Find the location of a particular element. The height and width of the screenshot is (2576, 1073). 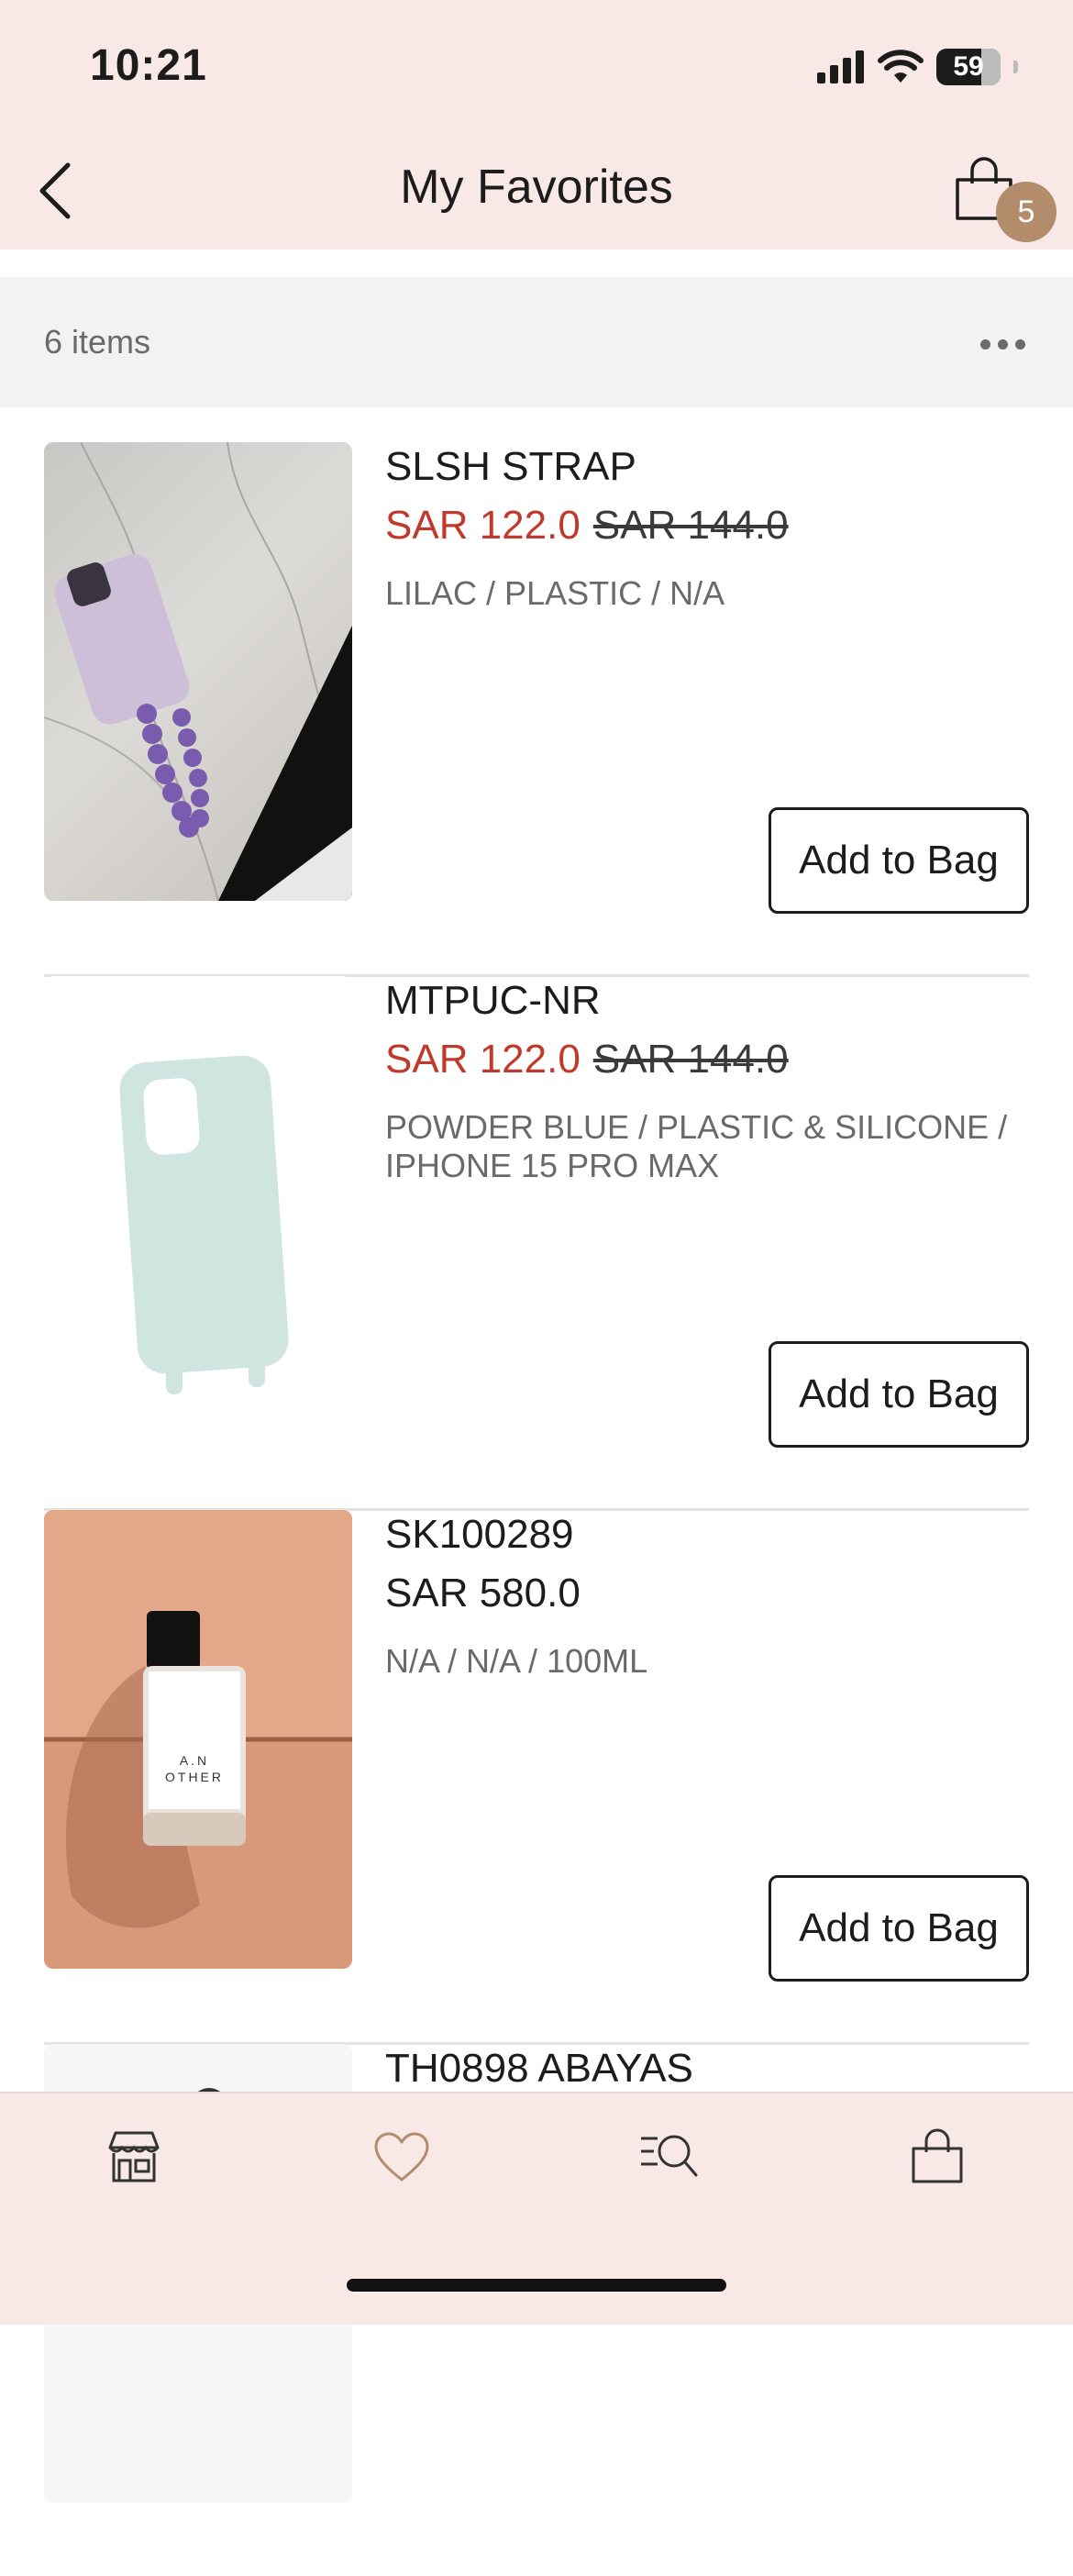

search-list-icon is located at coordinates (669, 2156).